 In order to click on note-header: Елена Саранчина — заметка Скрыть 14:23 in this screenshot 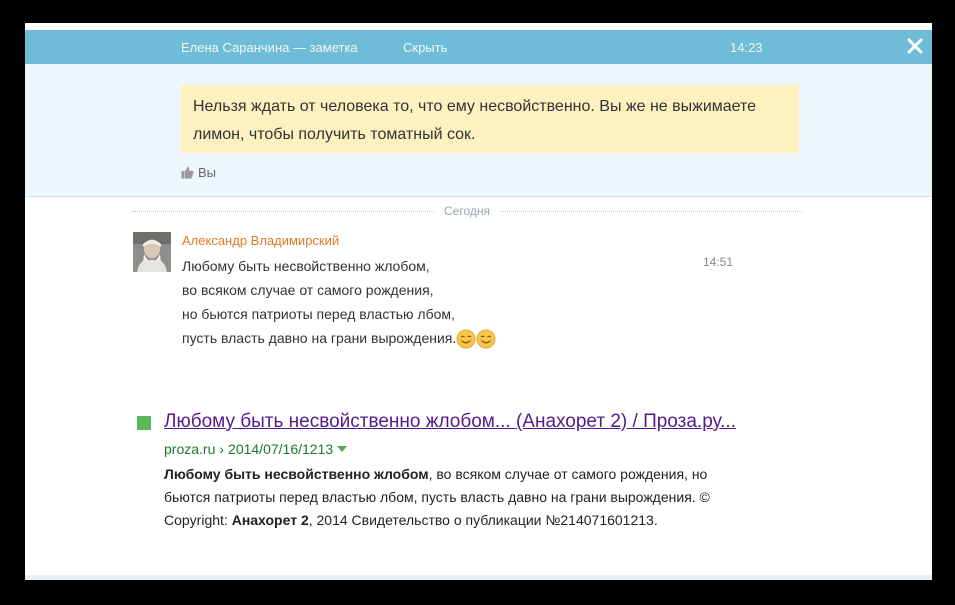, I will do `click(478, 47)`.